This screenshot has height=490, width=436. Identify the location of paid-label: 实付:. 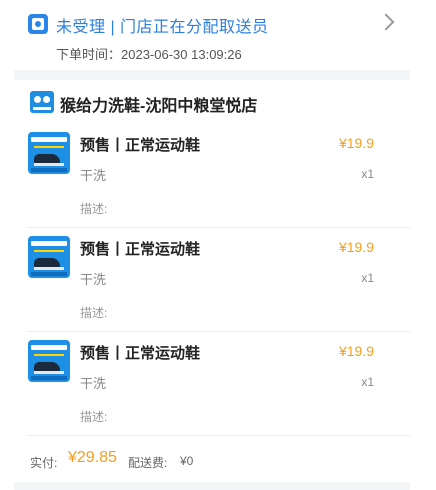
(44, 463).